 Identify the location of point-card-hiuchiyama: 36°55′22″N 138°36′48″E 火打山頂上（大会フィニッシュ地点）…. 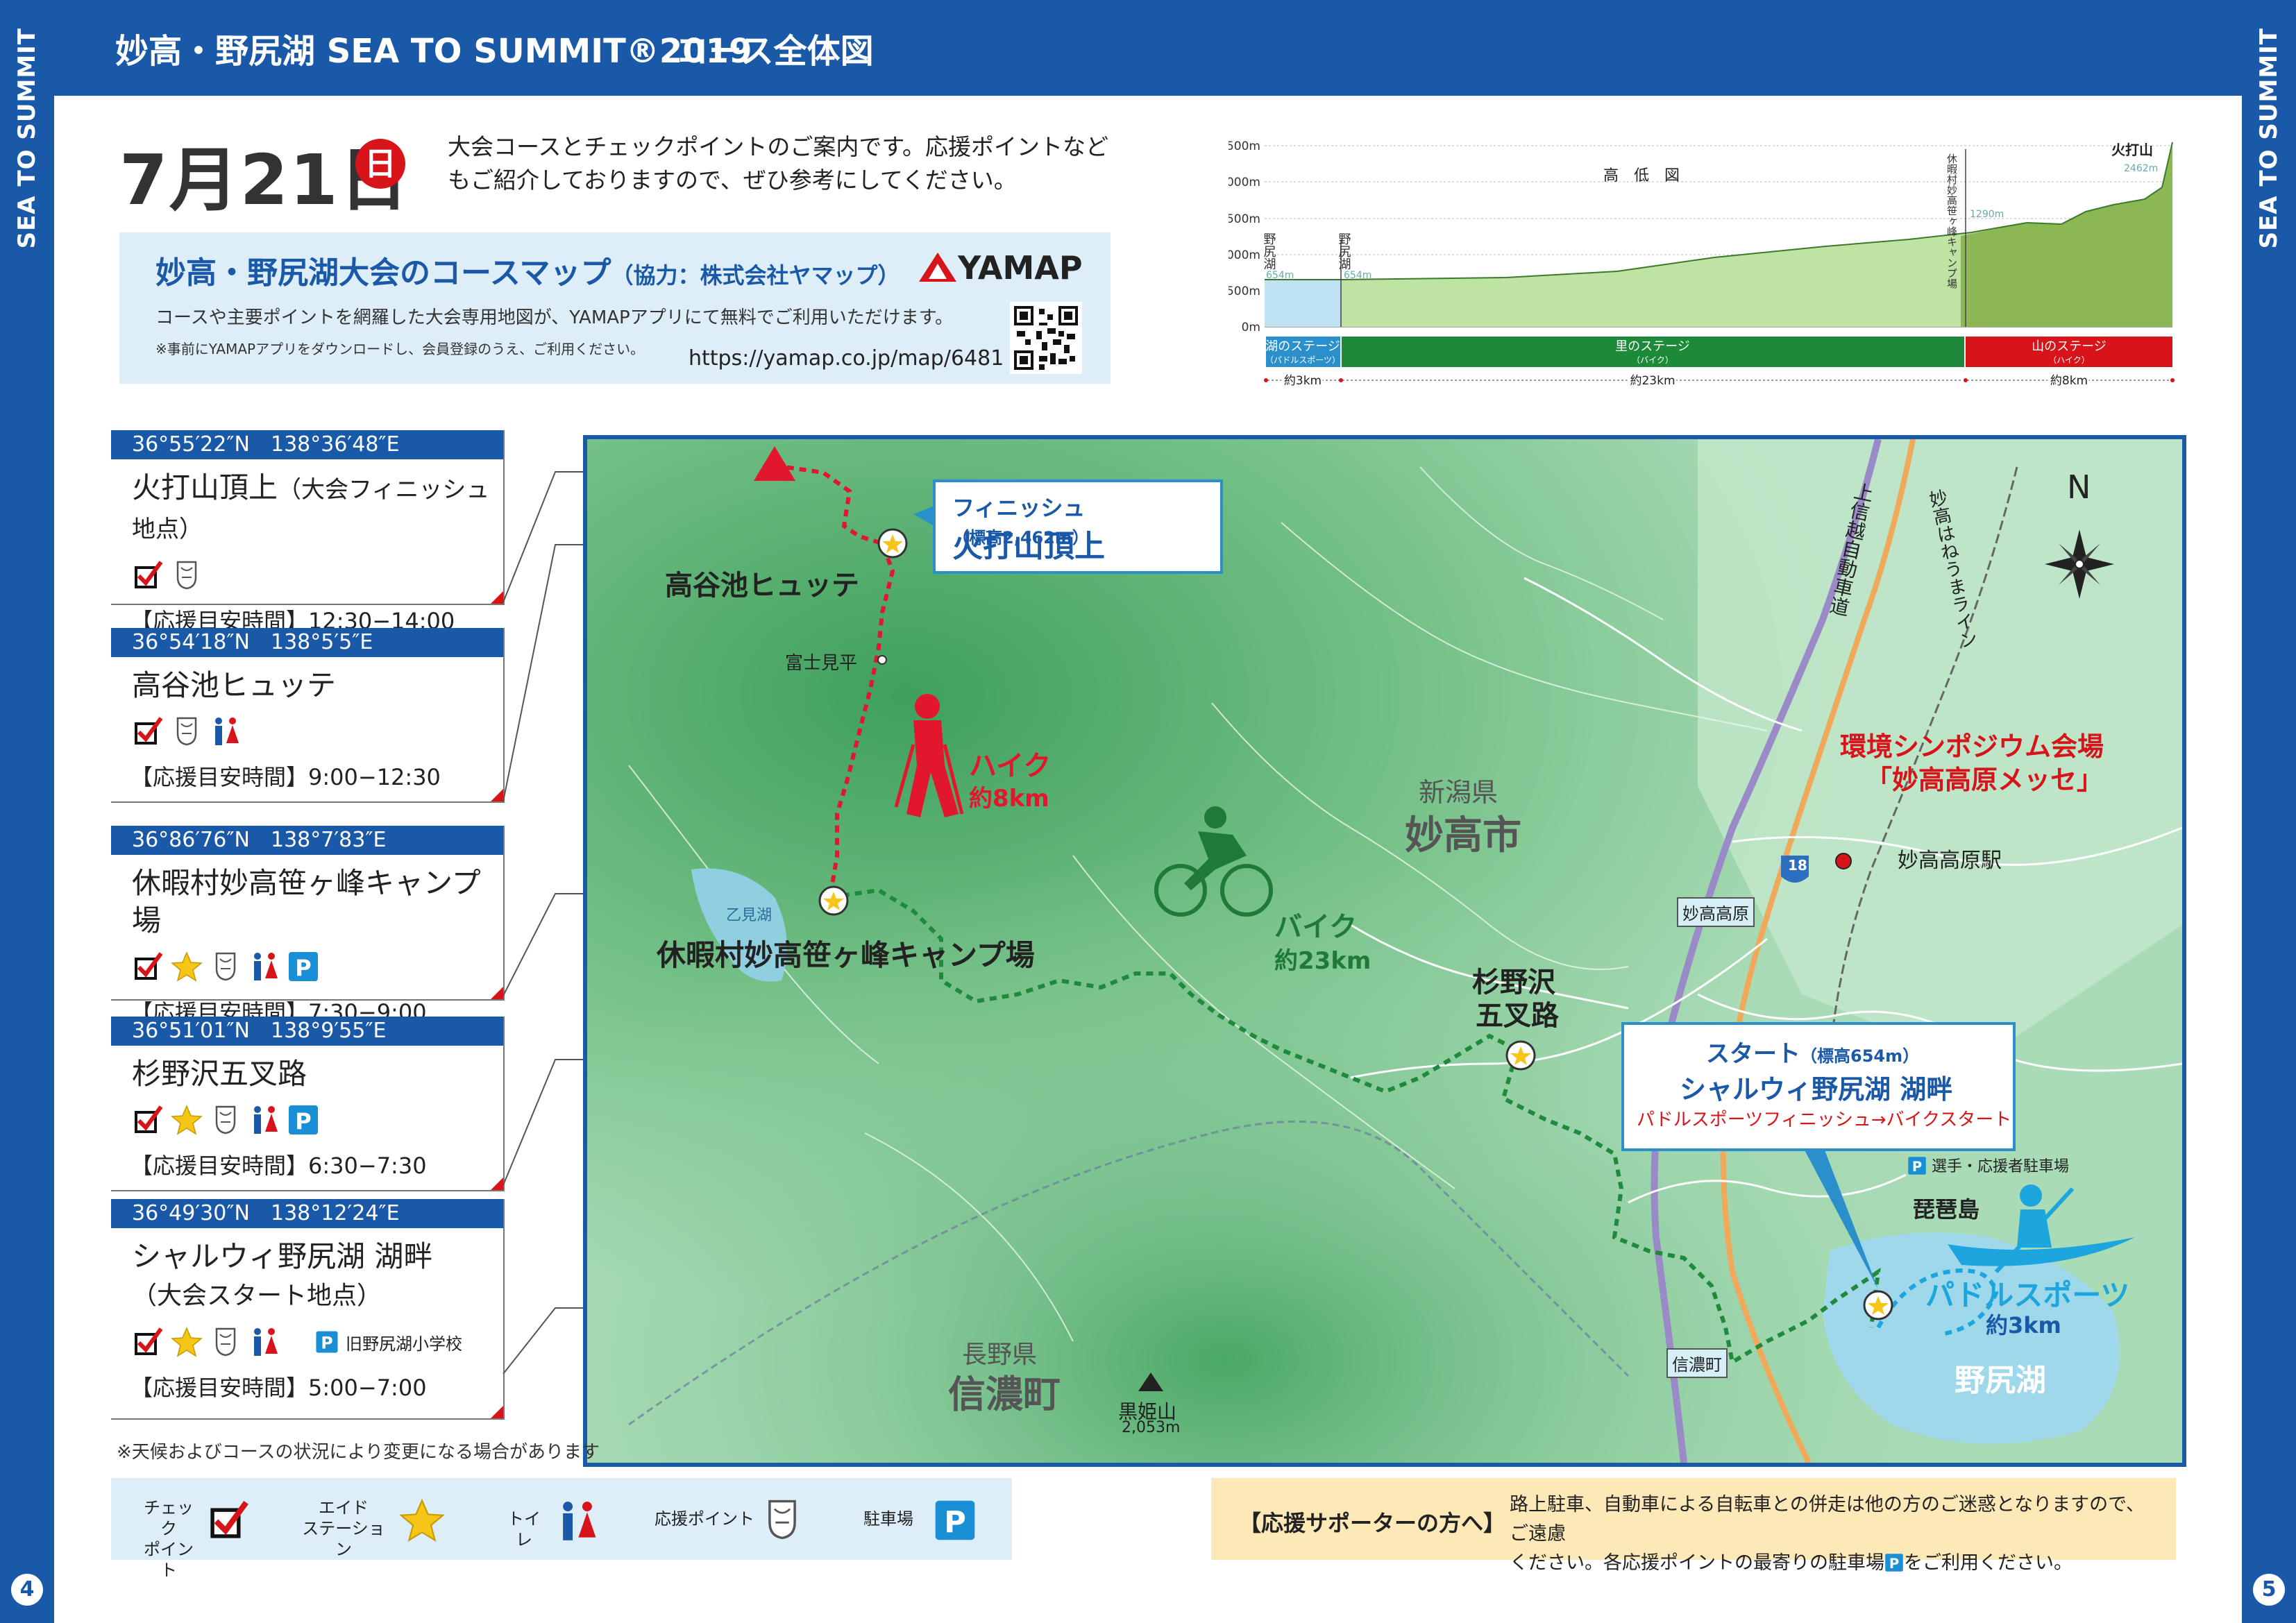
(308, 532).